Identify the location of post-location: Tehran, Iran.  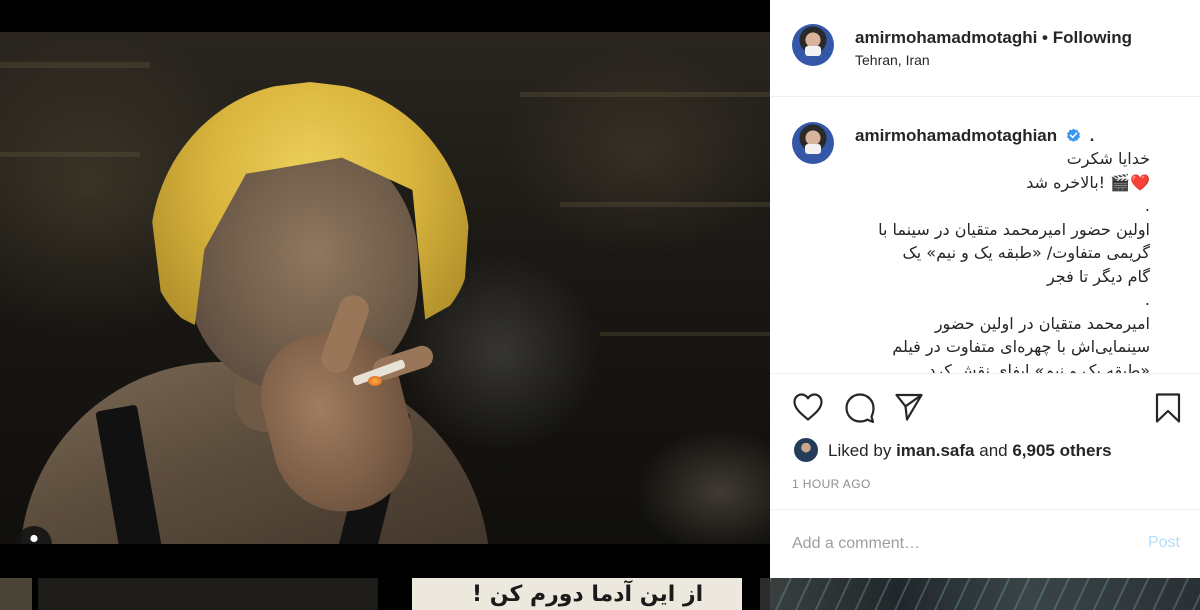
(892, 60).